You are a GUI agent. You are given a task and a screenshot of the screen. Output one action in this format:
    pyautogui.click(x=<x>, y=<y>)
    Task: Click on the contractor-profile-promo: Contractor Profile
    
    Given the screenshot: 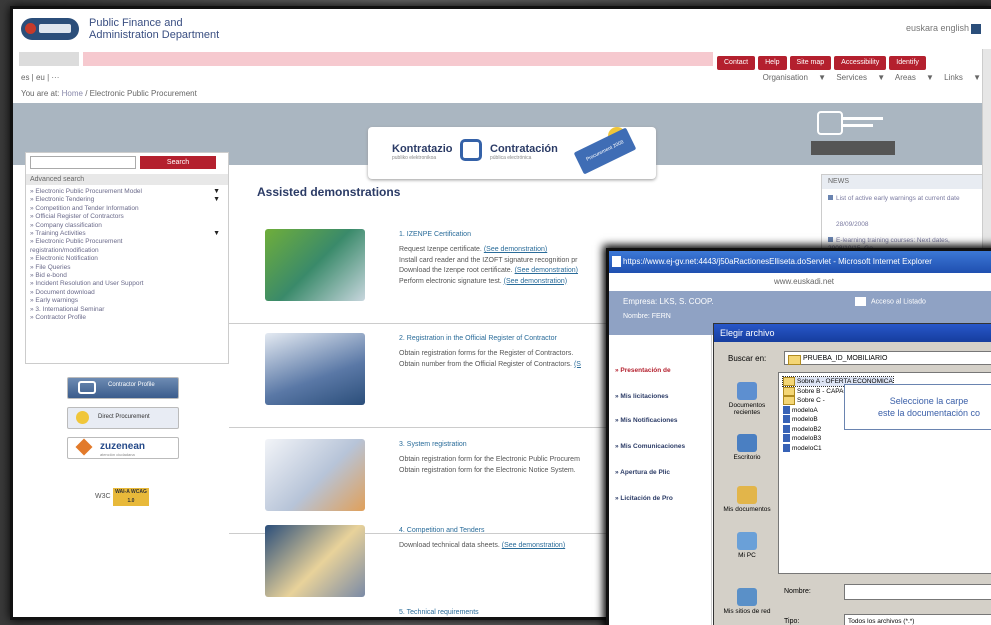 What is the action you would take?
    pyautogui.click(x=123, y=388)
    